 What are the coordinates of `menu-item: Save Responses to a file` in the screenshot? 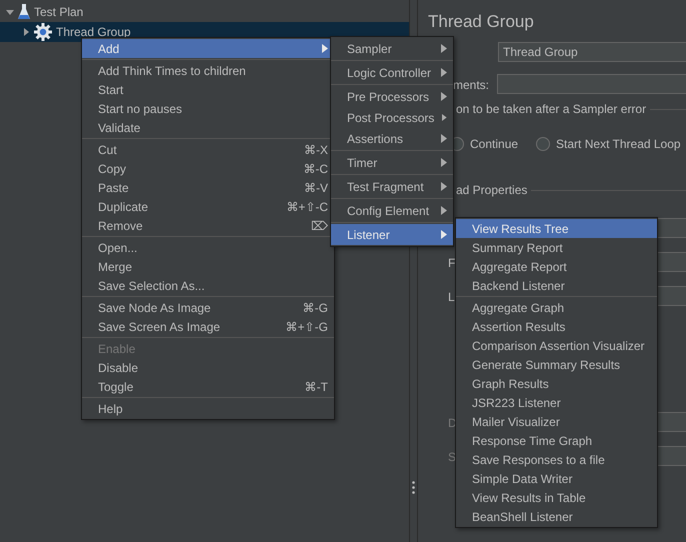 It's located at (556, 459).